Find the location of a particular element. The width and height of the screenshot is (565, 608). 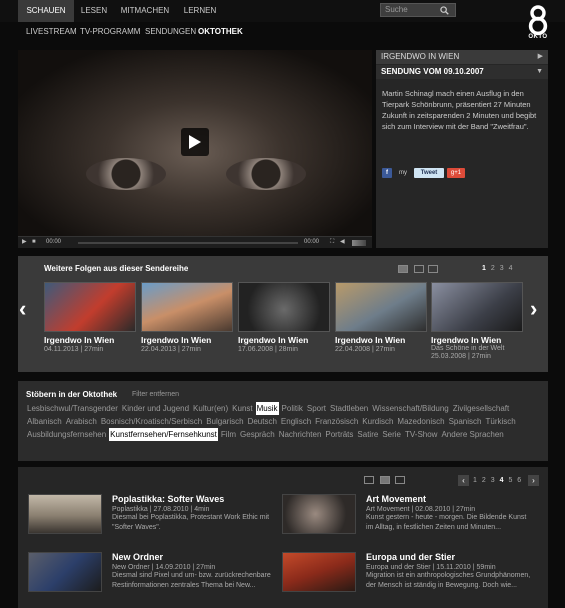

tag-link: Politik is located at coordinates (292, 408).